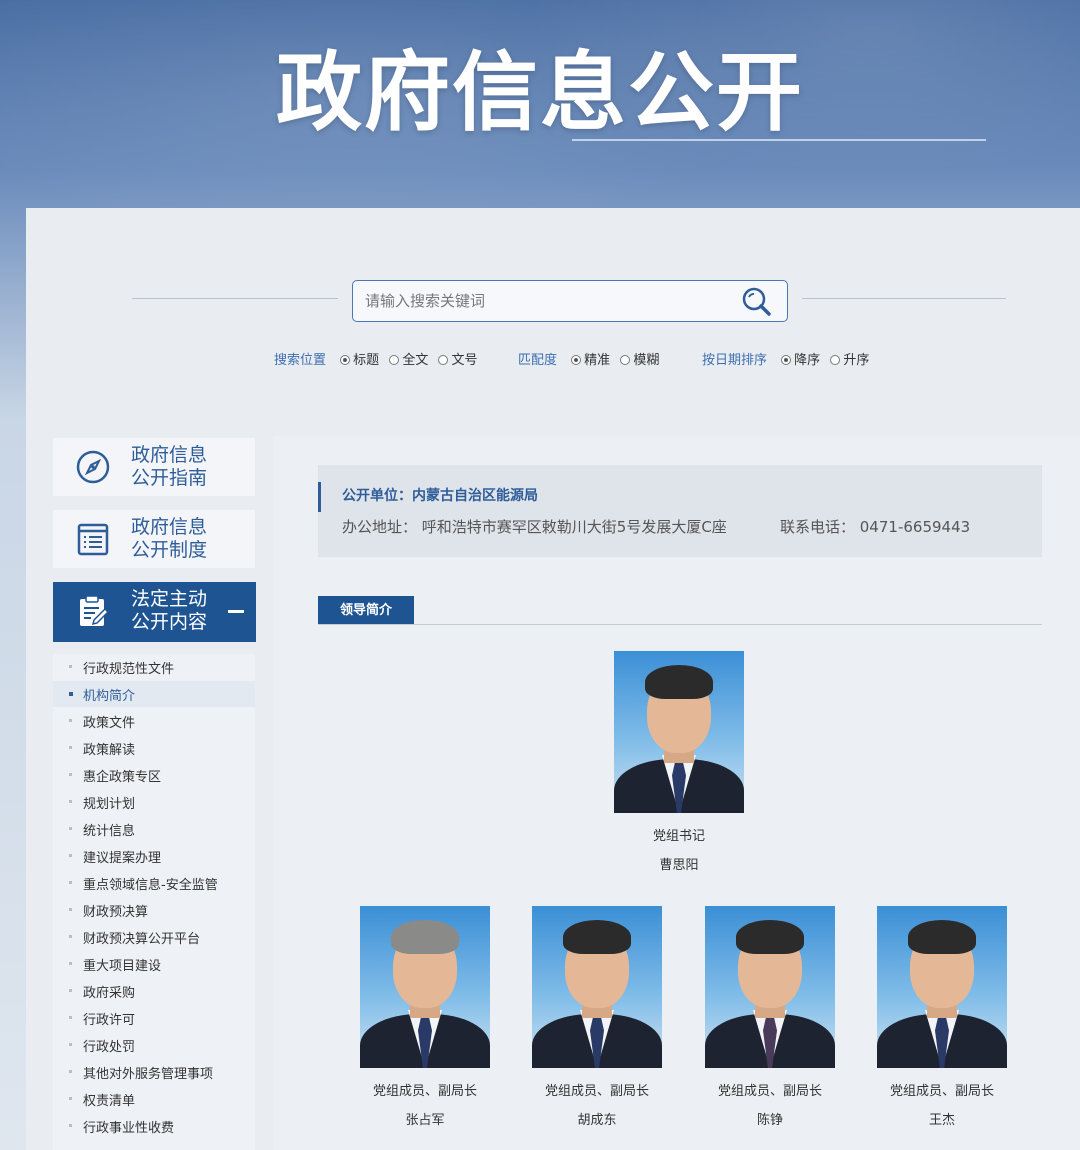  I want to click on filter-sort: 按日期排序 降序 升序, so click(787, 358).